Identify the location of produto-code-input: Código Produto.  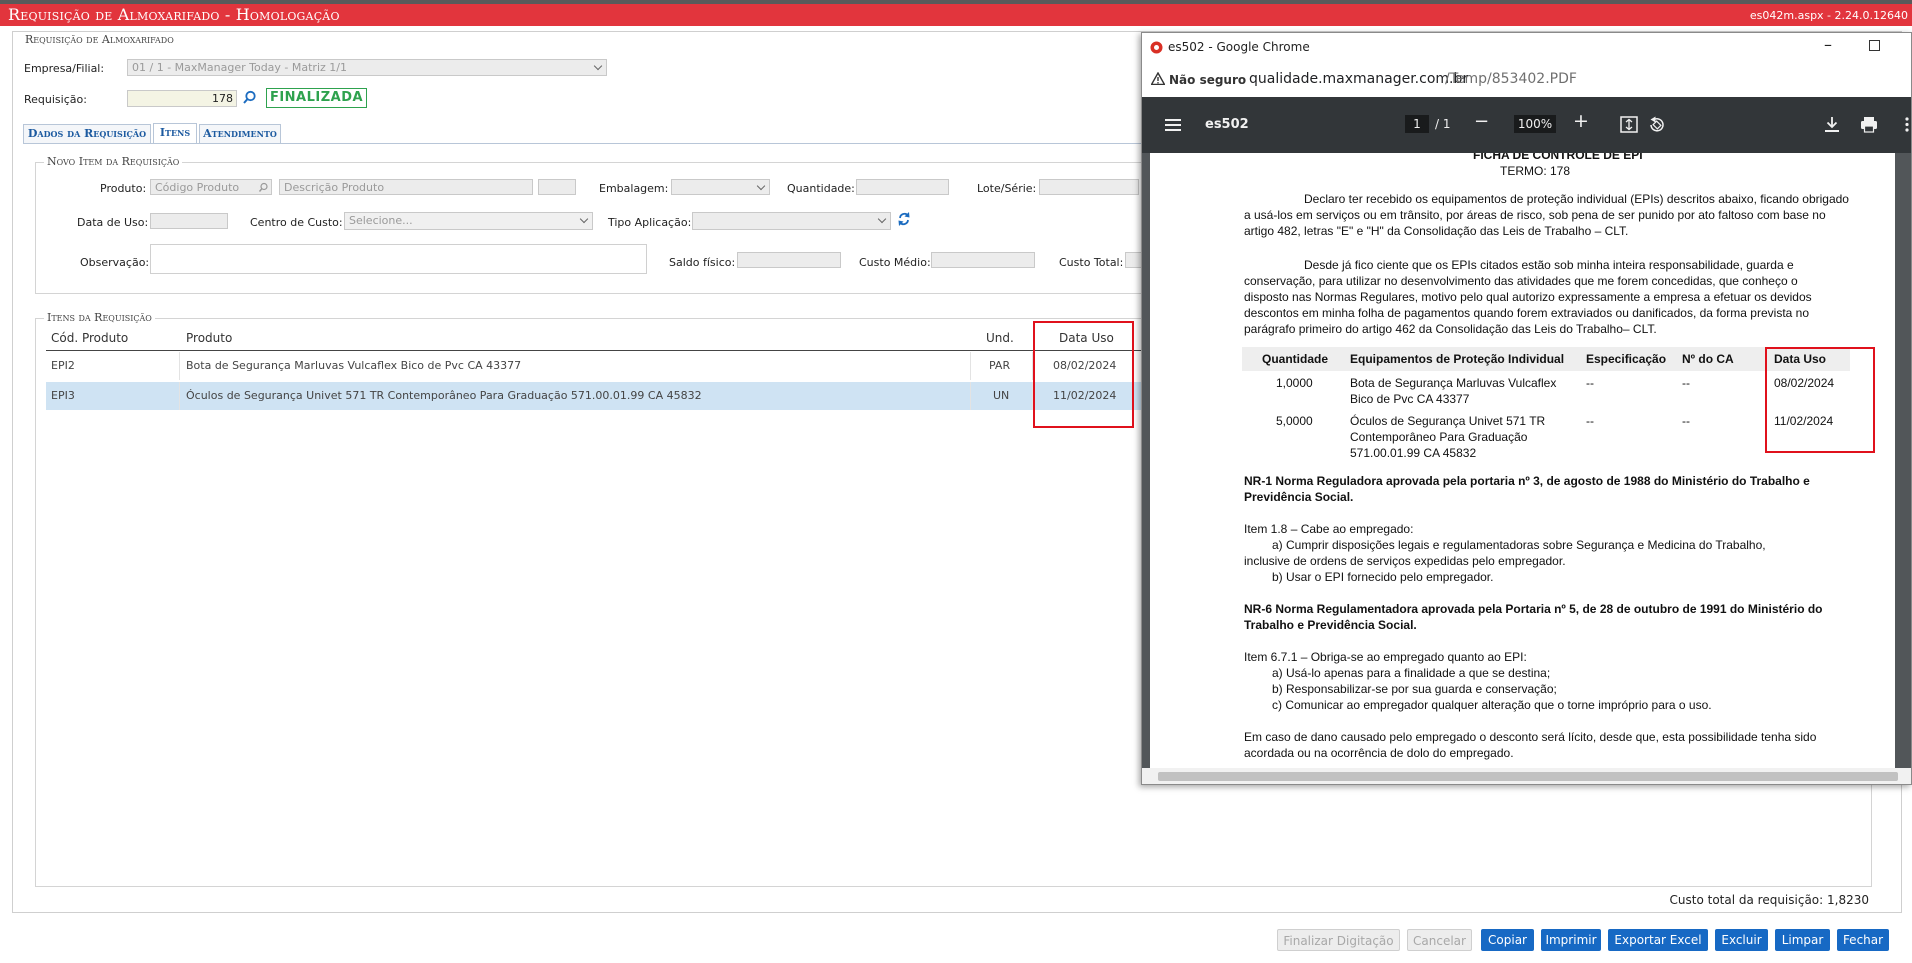
(211, 187).